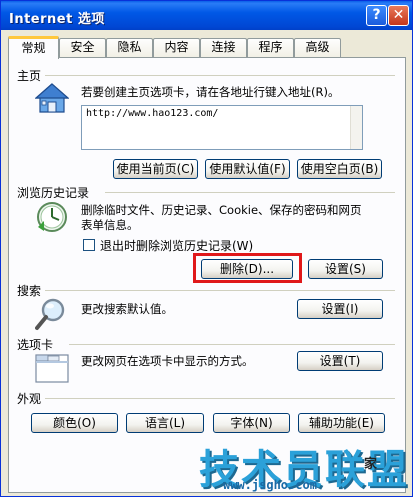 Image resolution: width=413 pixels, height=497 pixels. Describe the element at coordinates (270, 485) in the screenshot. I see `watermark-url: www.jsgho.com` at that location.